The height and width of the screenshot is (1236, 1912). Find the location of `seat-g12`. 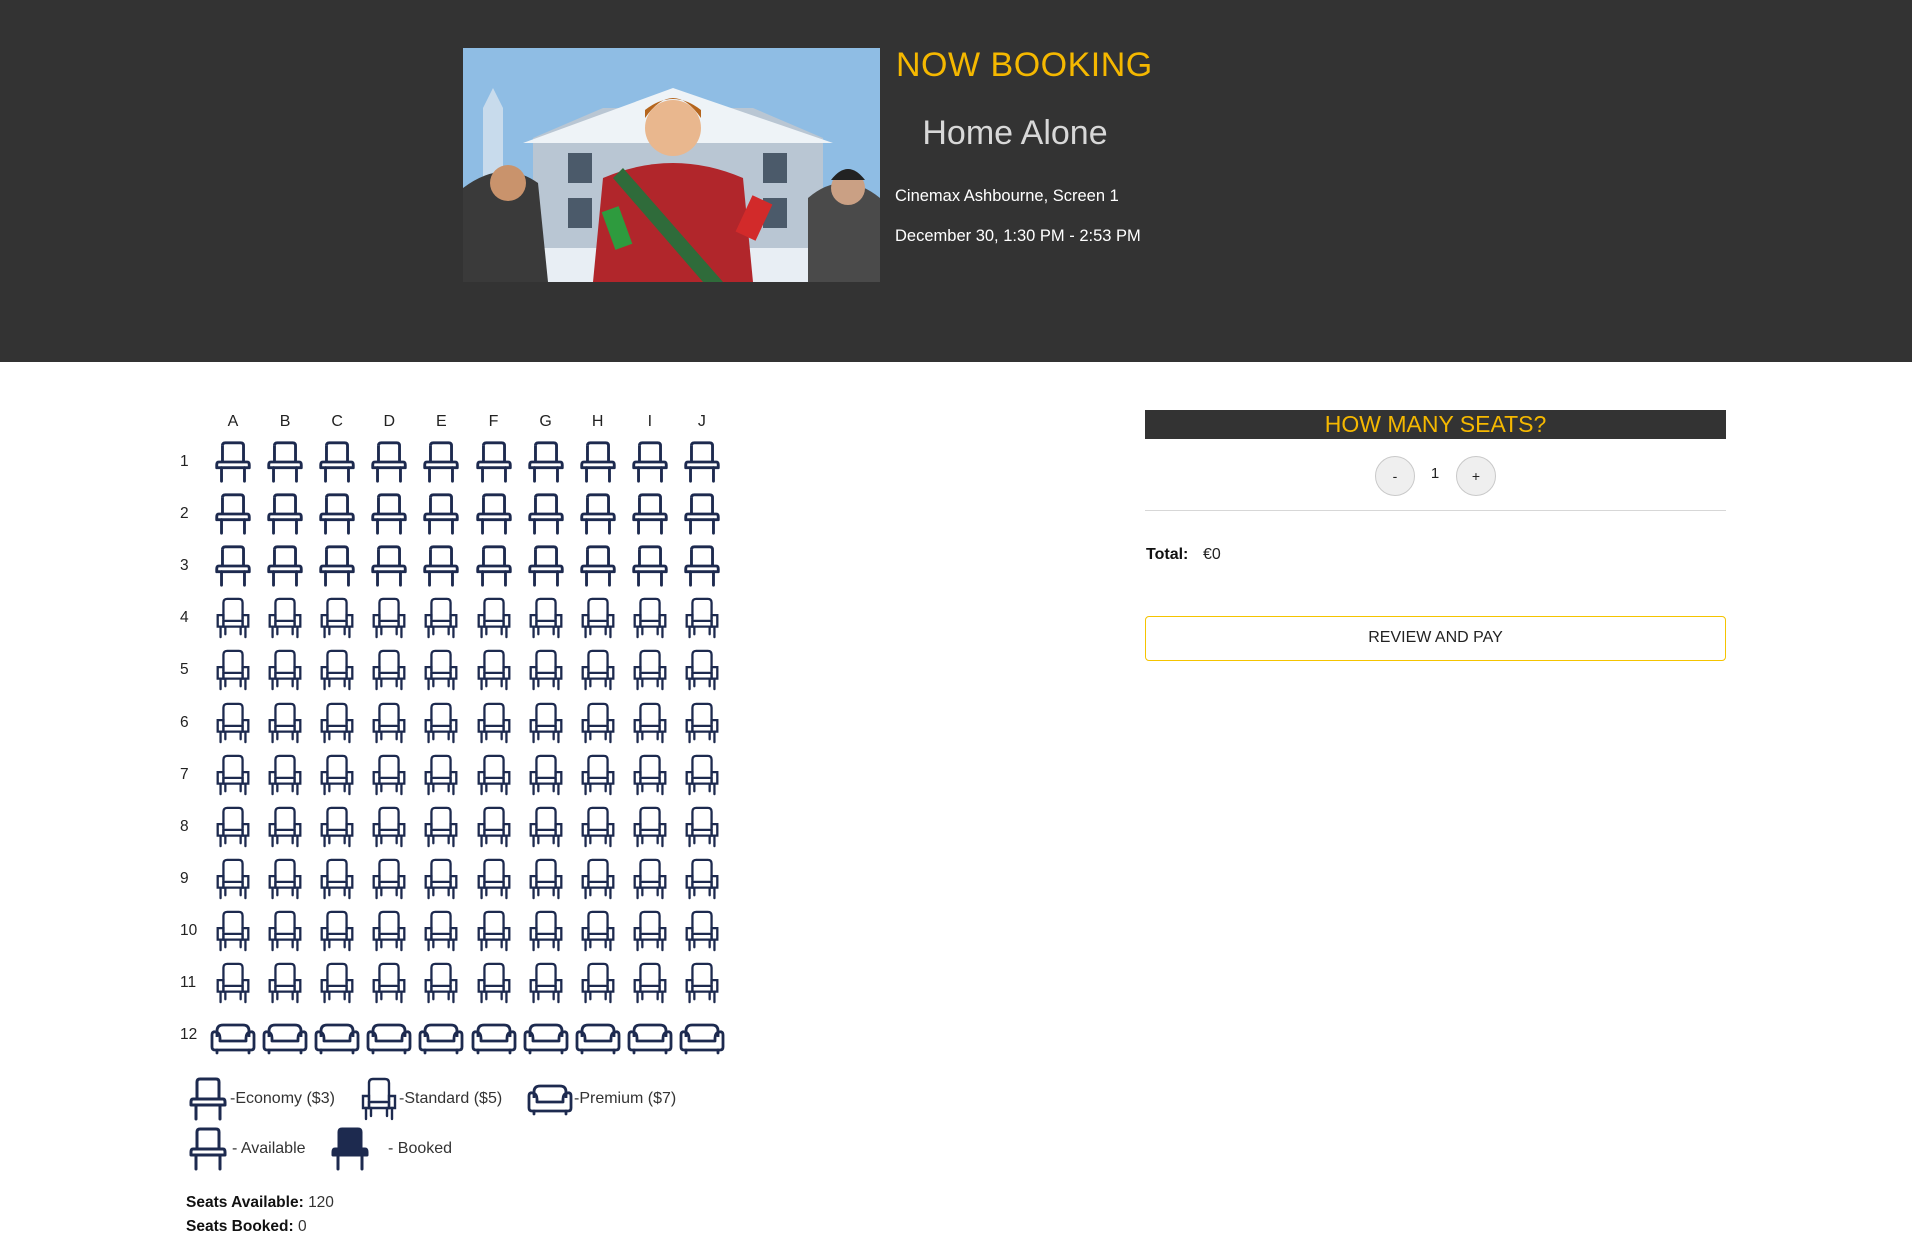

seat-g12 is located at coordinates (546, 1038).